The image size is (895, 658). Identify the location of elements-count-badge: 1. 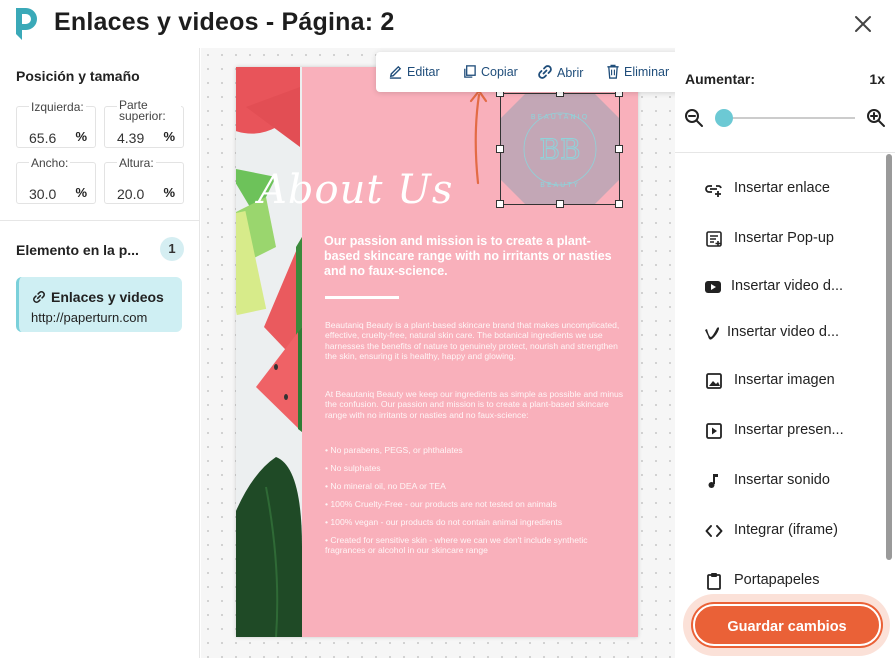
(172, 249).